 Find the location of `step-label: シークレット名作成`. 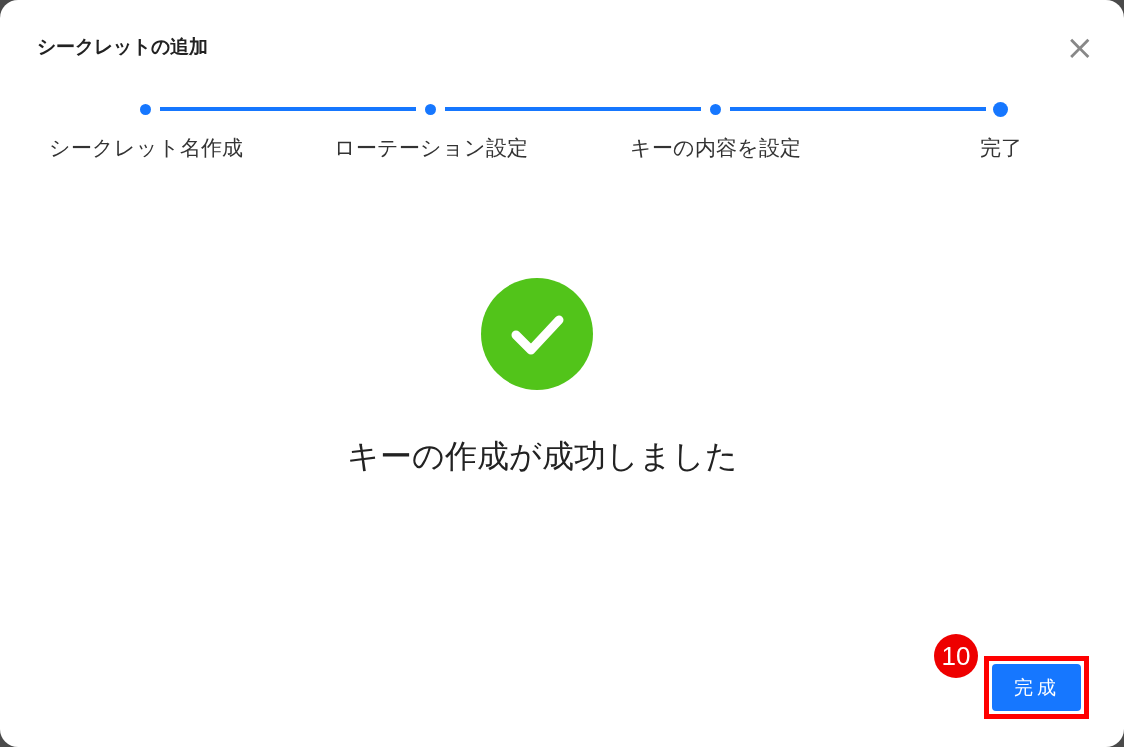

step-label: シークレット名作成 is located at coordinates (145, 148).